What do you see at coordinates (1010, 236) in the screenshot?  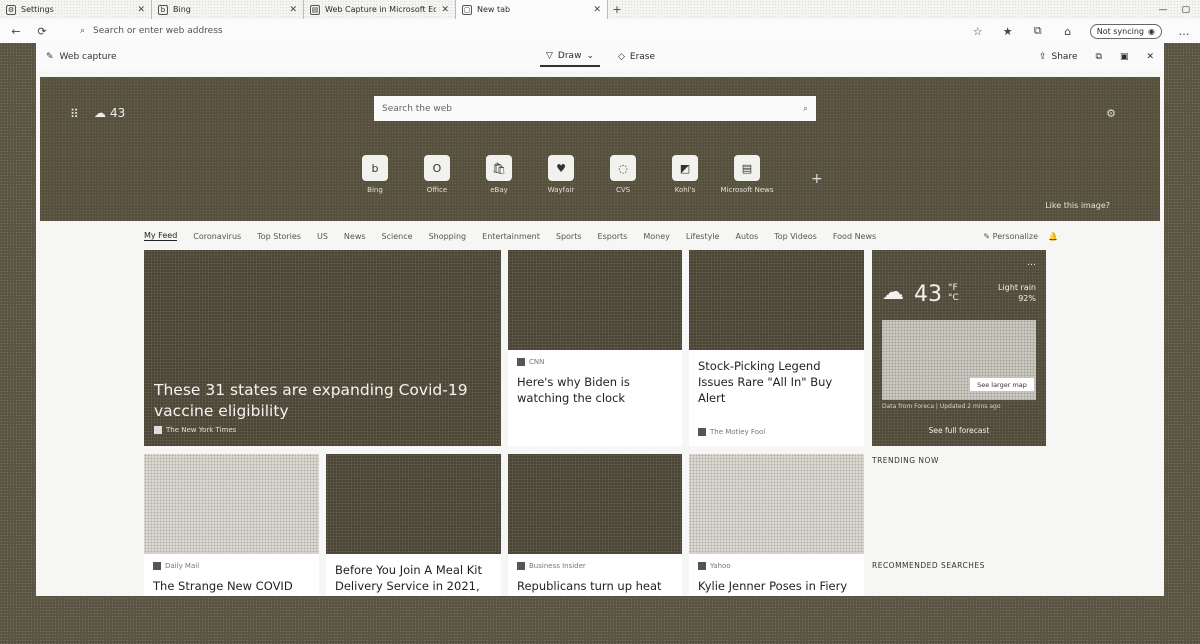 I see `personalize-button: ✎ Personalize` at bounding box center [1010, 236].